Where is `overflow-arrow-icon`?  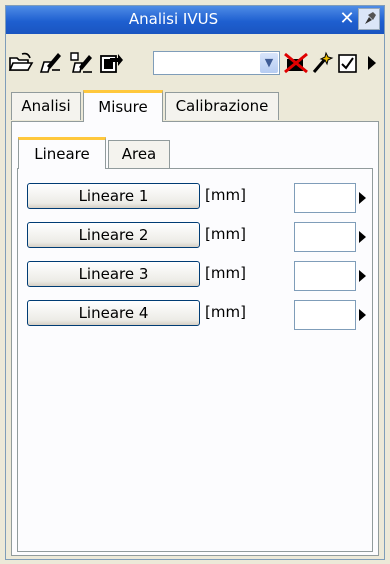 overflow-arrow-icon is located at coordinates (372, 63).